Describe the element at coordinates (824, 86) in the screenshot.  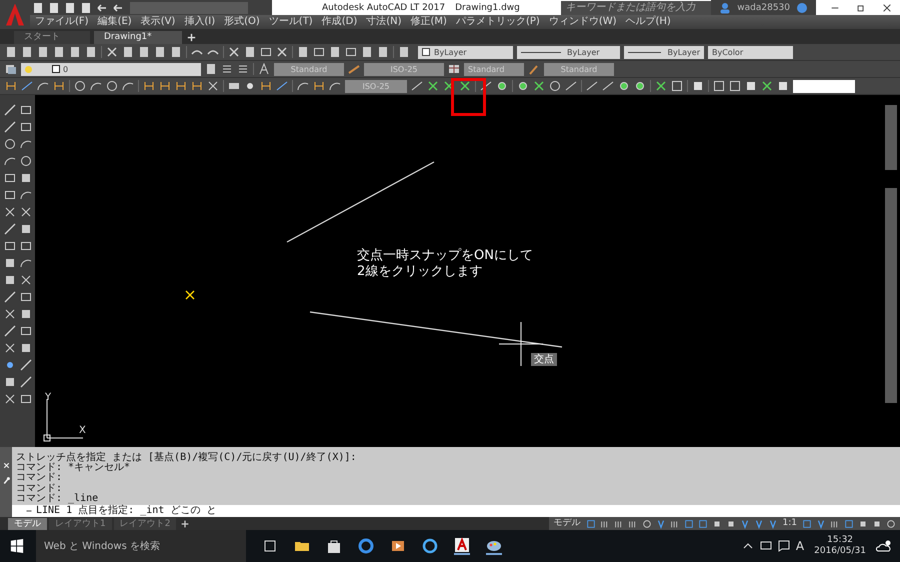
I see `empty-dropdown` at that location.